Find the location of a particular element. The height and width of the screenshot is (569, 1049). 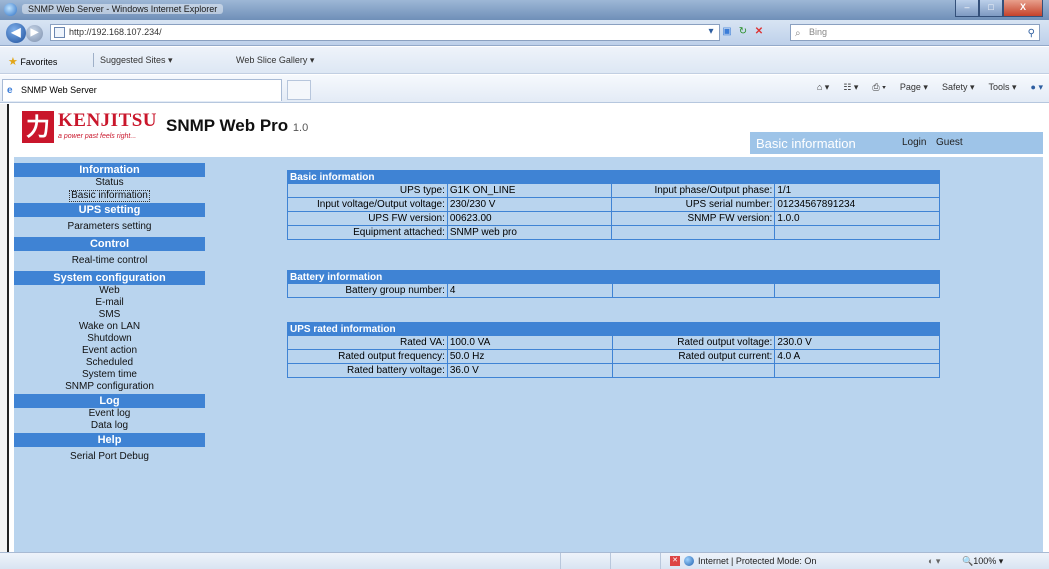

search-icon: ⌕ is located at coordinates (798, 33).